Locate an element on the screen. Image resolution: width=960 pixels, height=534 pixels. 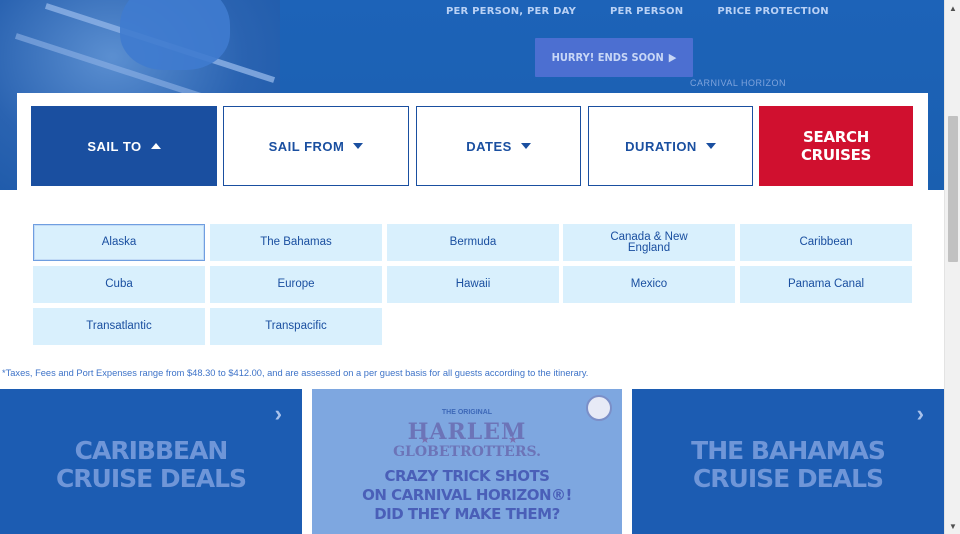
promo-brand-bottom: GLOBETROTTERS. is located at coordinates (467, 452).